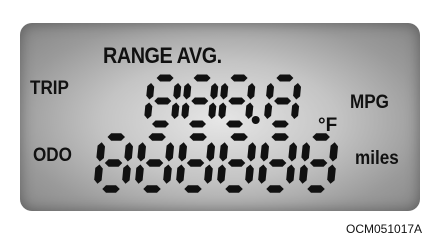 The height and width of the screenshot is (241, 436). What do you see at coordinates (384, 229) in the screenshot?
I see `figure-code: OCM051017A` at bounding box center [384, 229].